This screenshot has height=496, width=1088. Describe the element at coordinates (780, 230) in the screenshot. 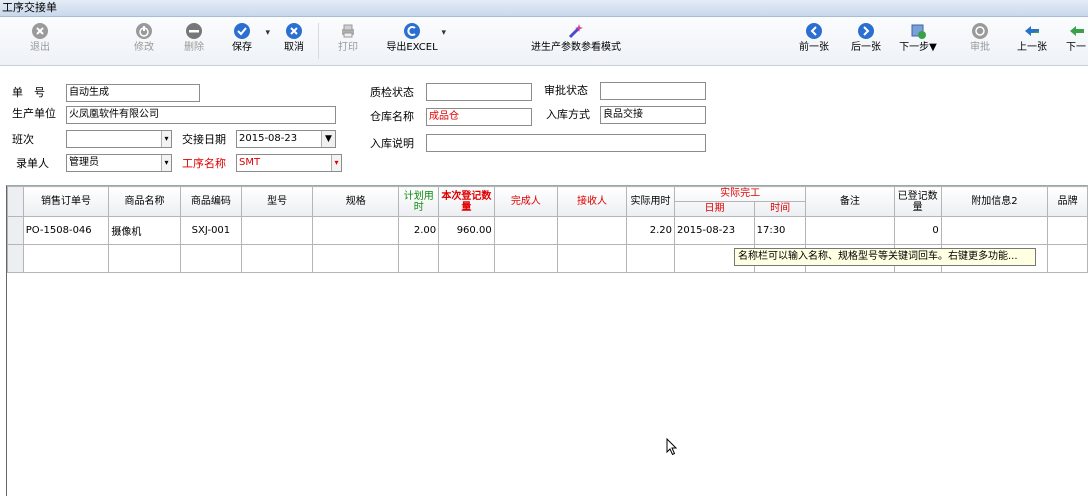

I see `cell-time: 17:30` at that location.